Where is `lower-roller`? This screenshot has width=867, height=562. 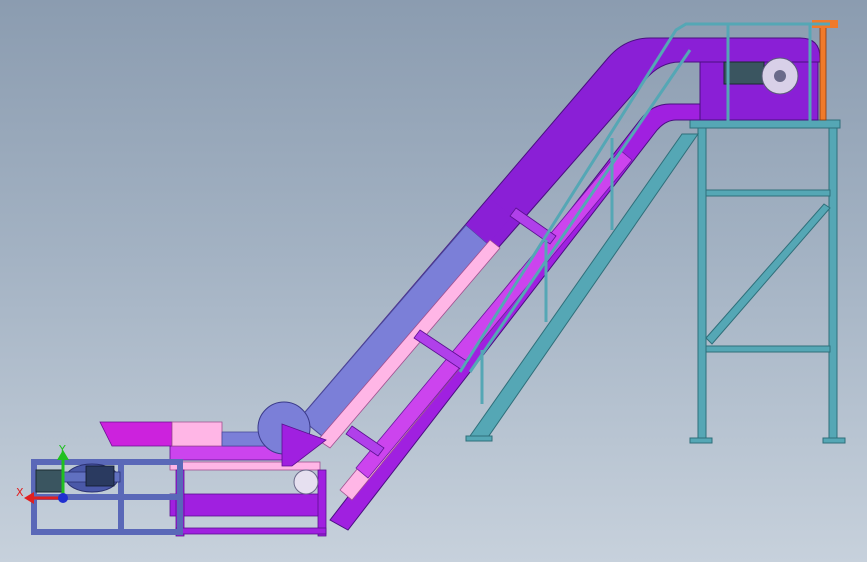
lower-roller is located at coordinates (306, 482).